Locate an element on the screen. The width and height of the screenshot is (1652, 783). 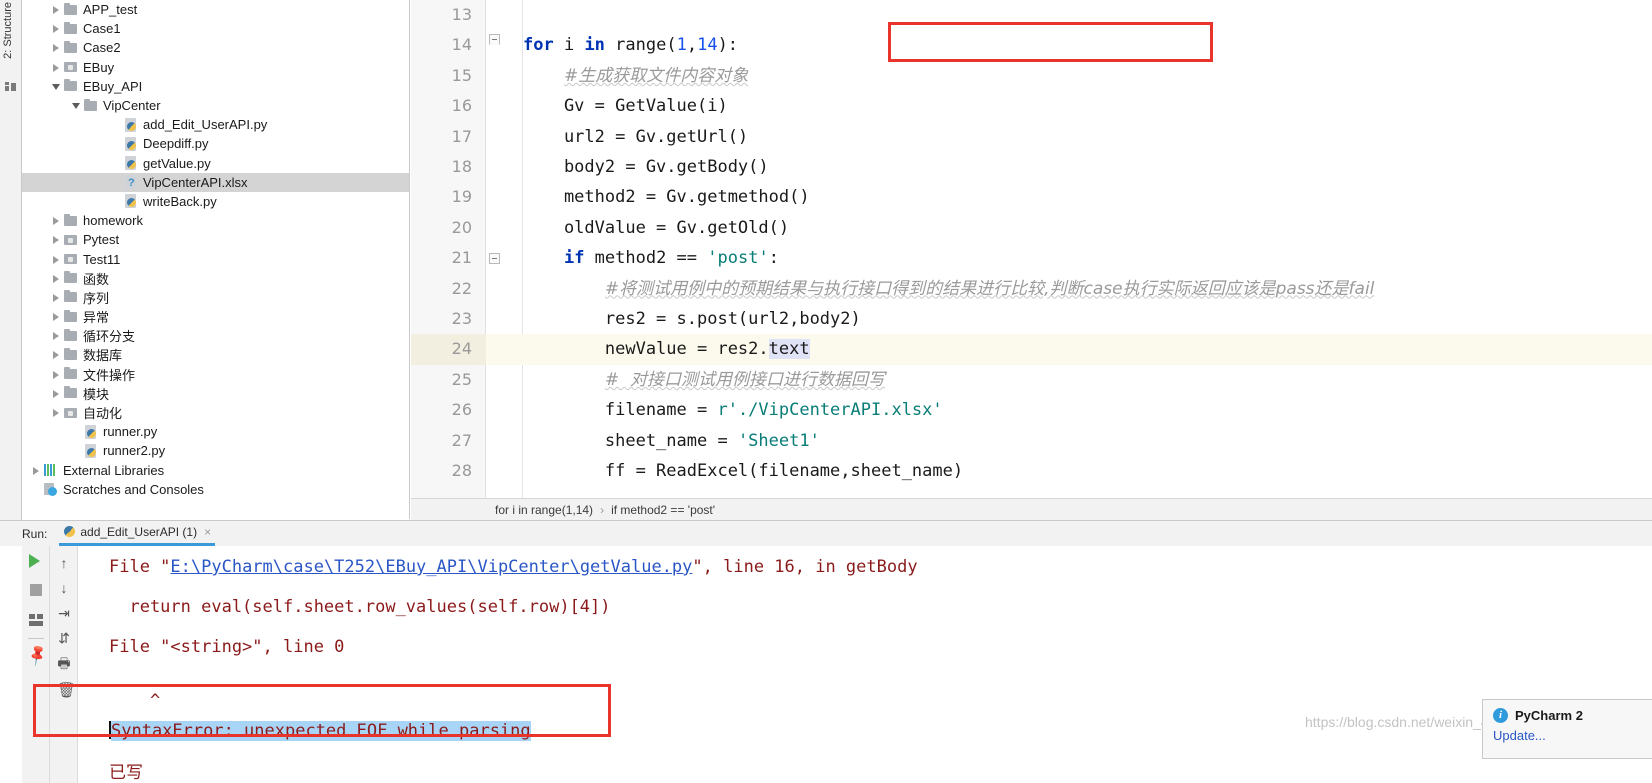
code-line-19: 19 method2 = Gv.getmethod() is located at coordinates (1031, 197).